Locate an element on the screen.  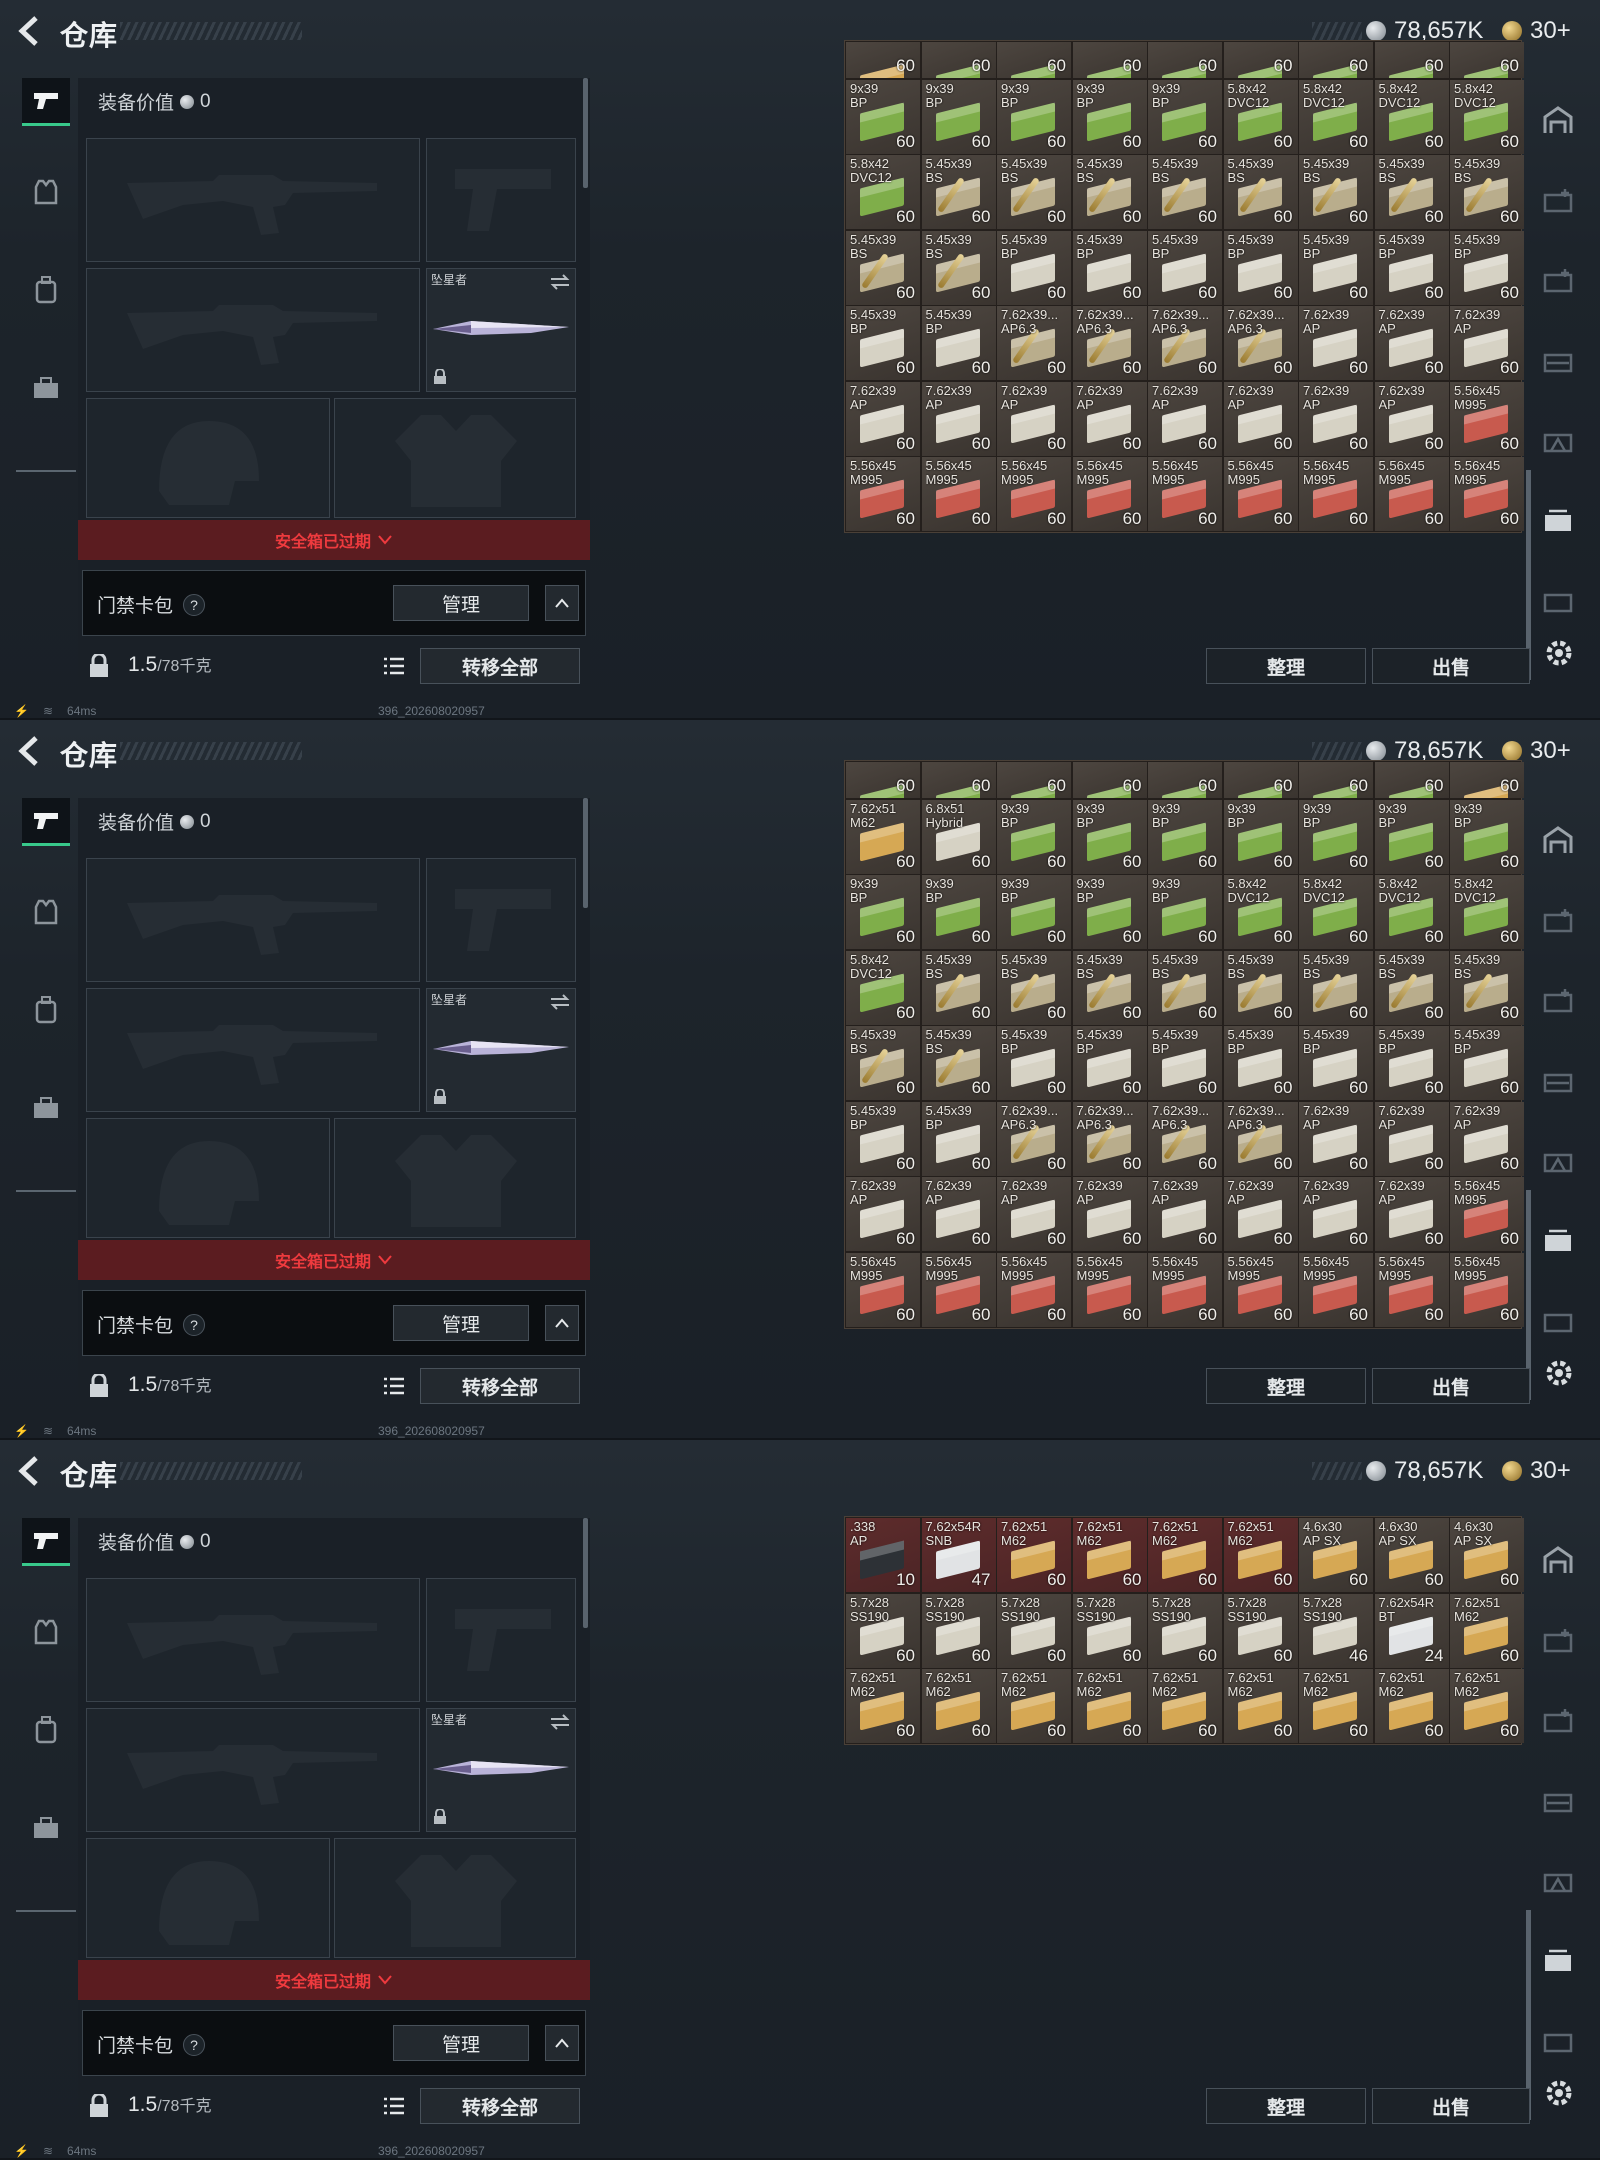
vest-slot is located at coordinates (455, 458).